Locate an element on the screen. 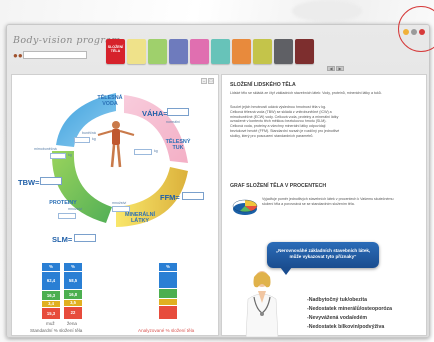 The image size is (434, 342). label-muz: muž is located at coordinates (50, 323).